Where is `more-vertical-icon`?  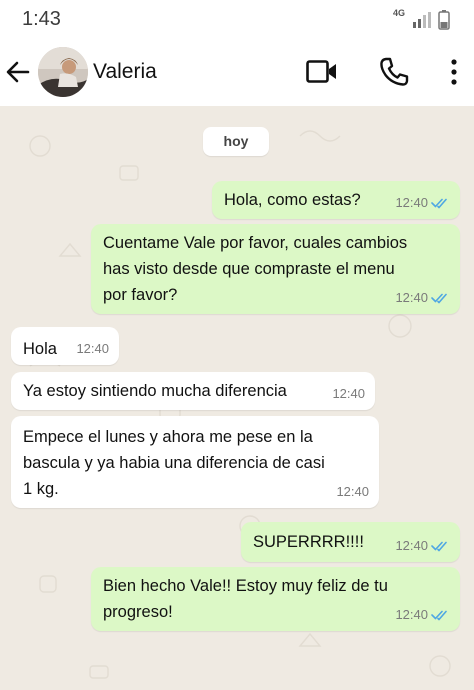 more-vertical-icon is located at coordinates (454, 74).